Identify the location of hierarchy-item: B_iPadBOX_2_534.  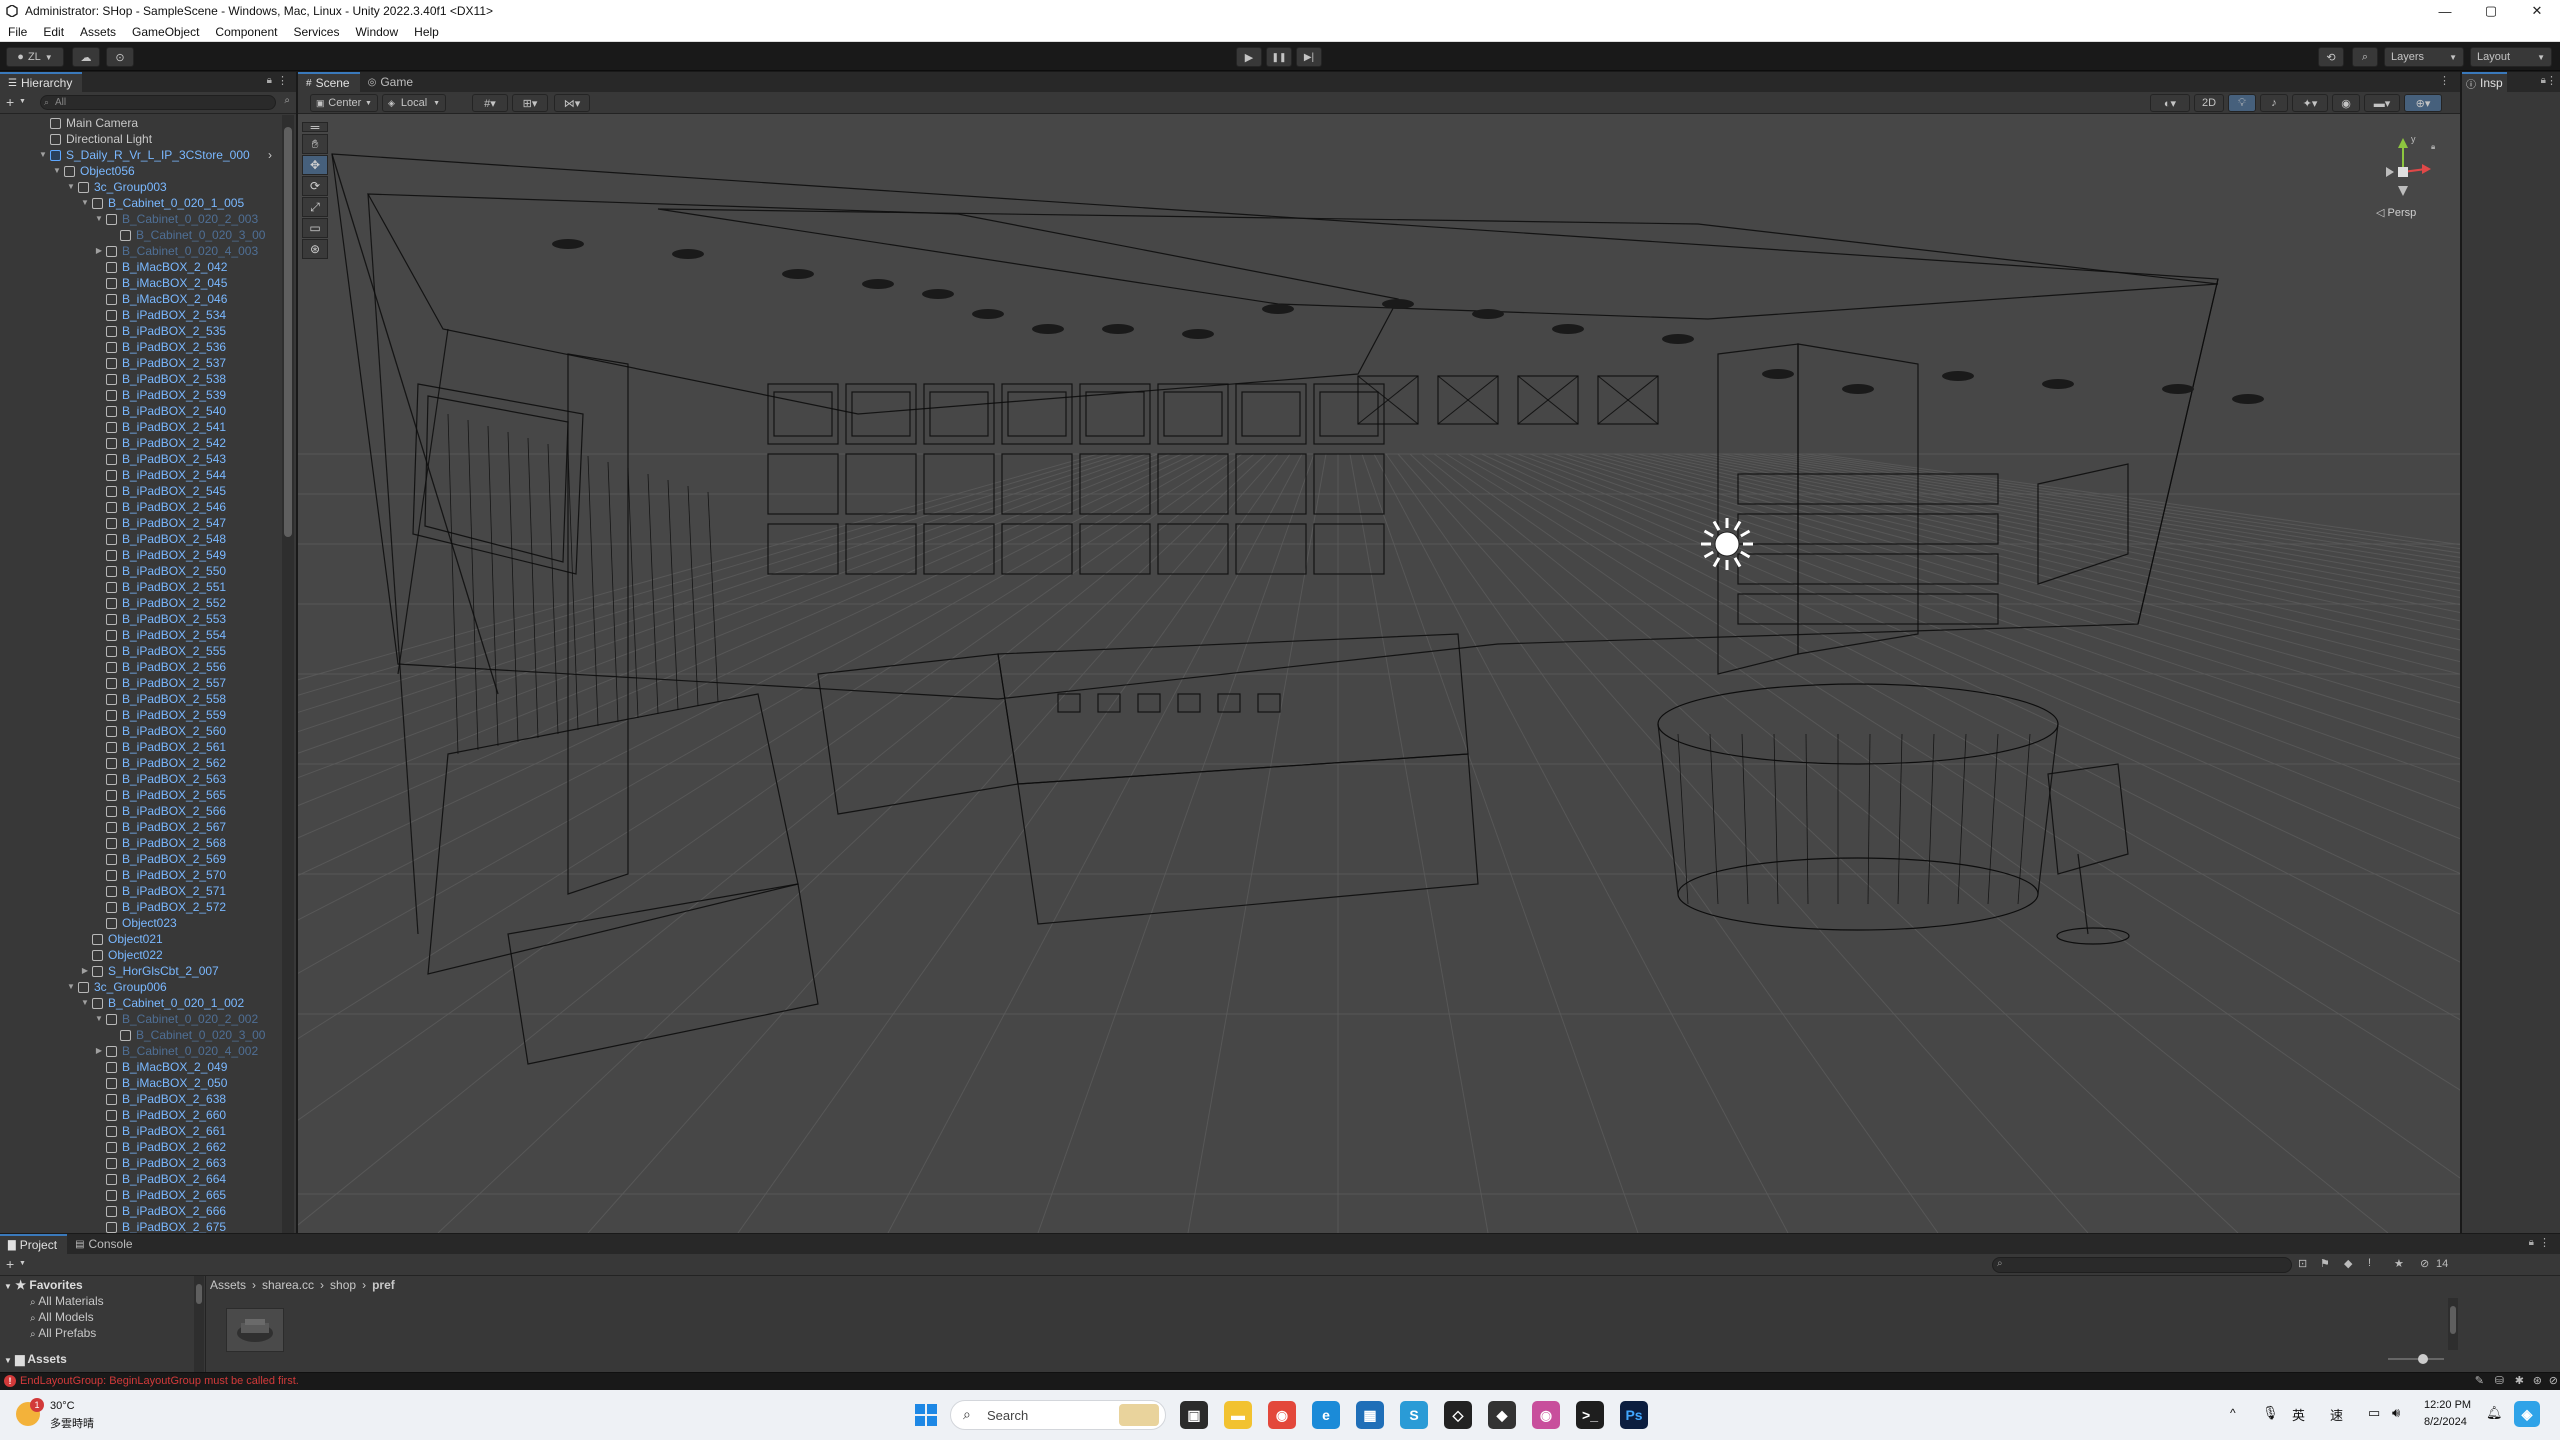
(141, 315).